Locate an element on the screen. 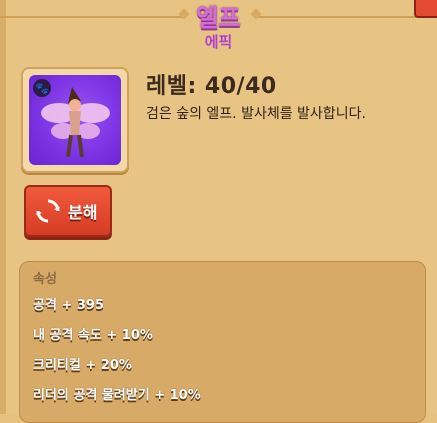  disassemble-button: 분해 is located at coordinates (68, 211).